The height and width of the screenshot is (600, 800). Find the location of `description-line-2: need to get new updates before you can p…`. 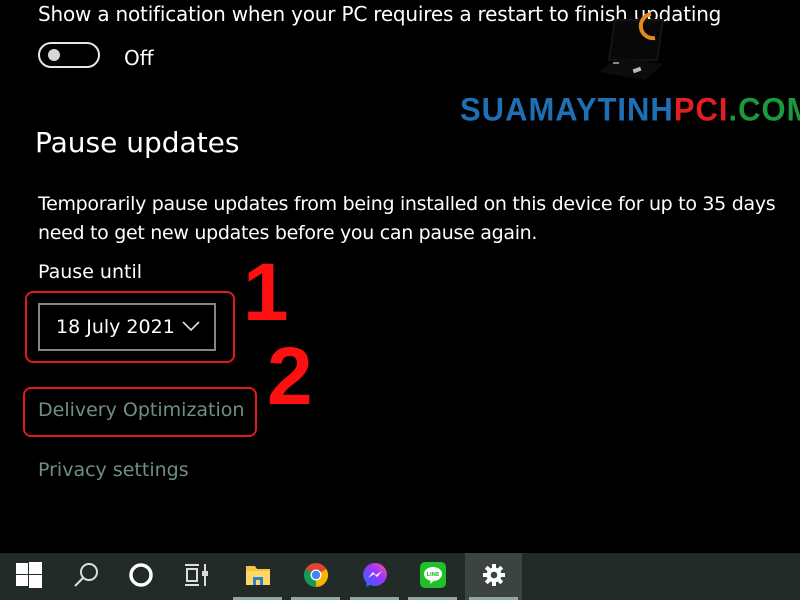

description-line-2: need to get new updates before you can p… is located at coordinates (288, 233).